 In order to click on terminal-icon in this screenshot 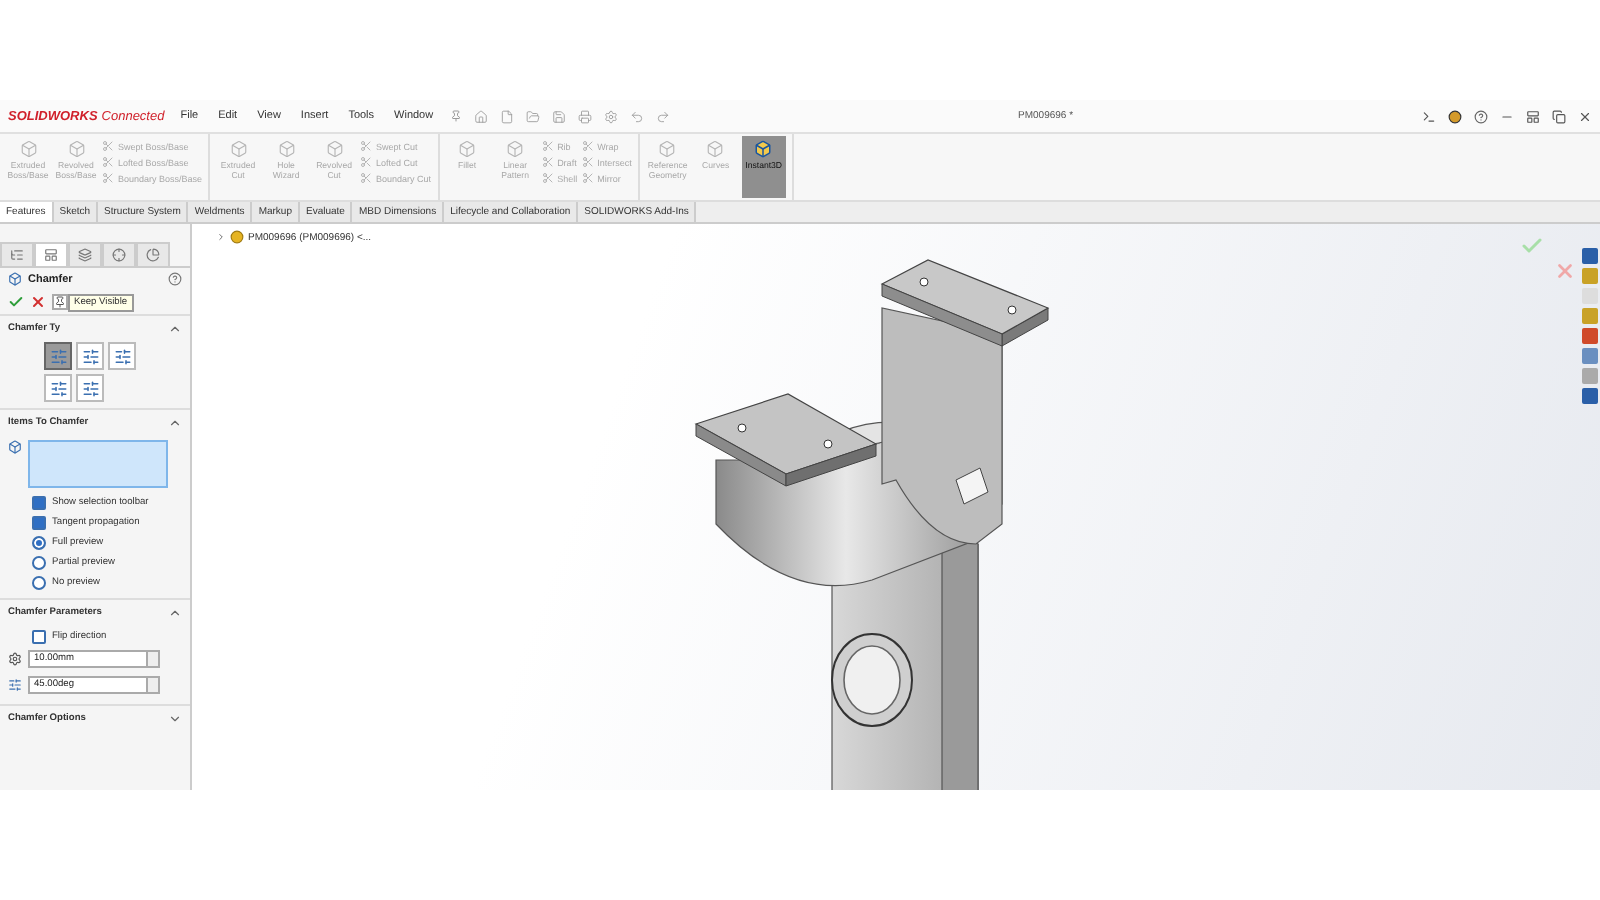, I will do `click(1429, 116)`.